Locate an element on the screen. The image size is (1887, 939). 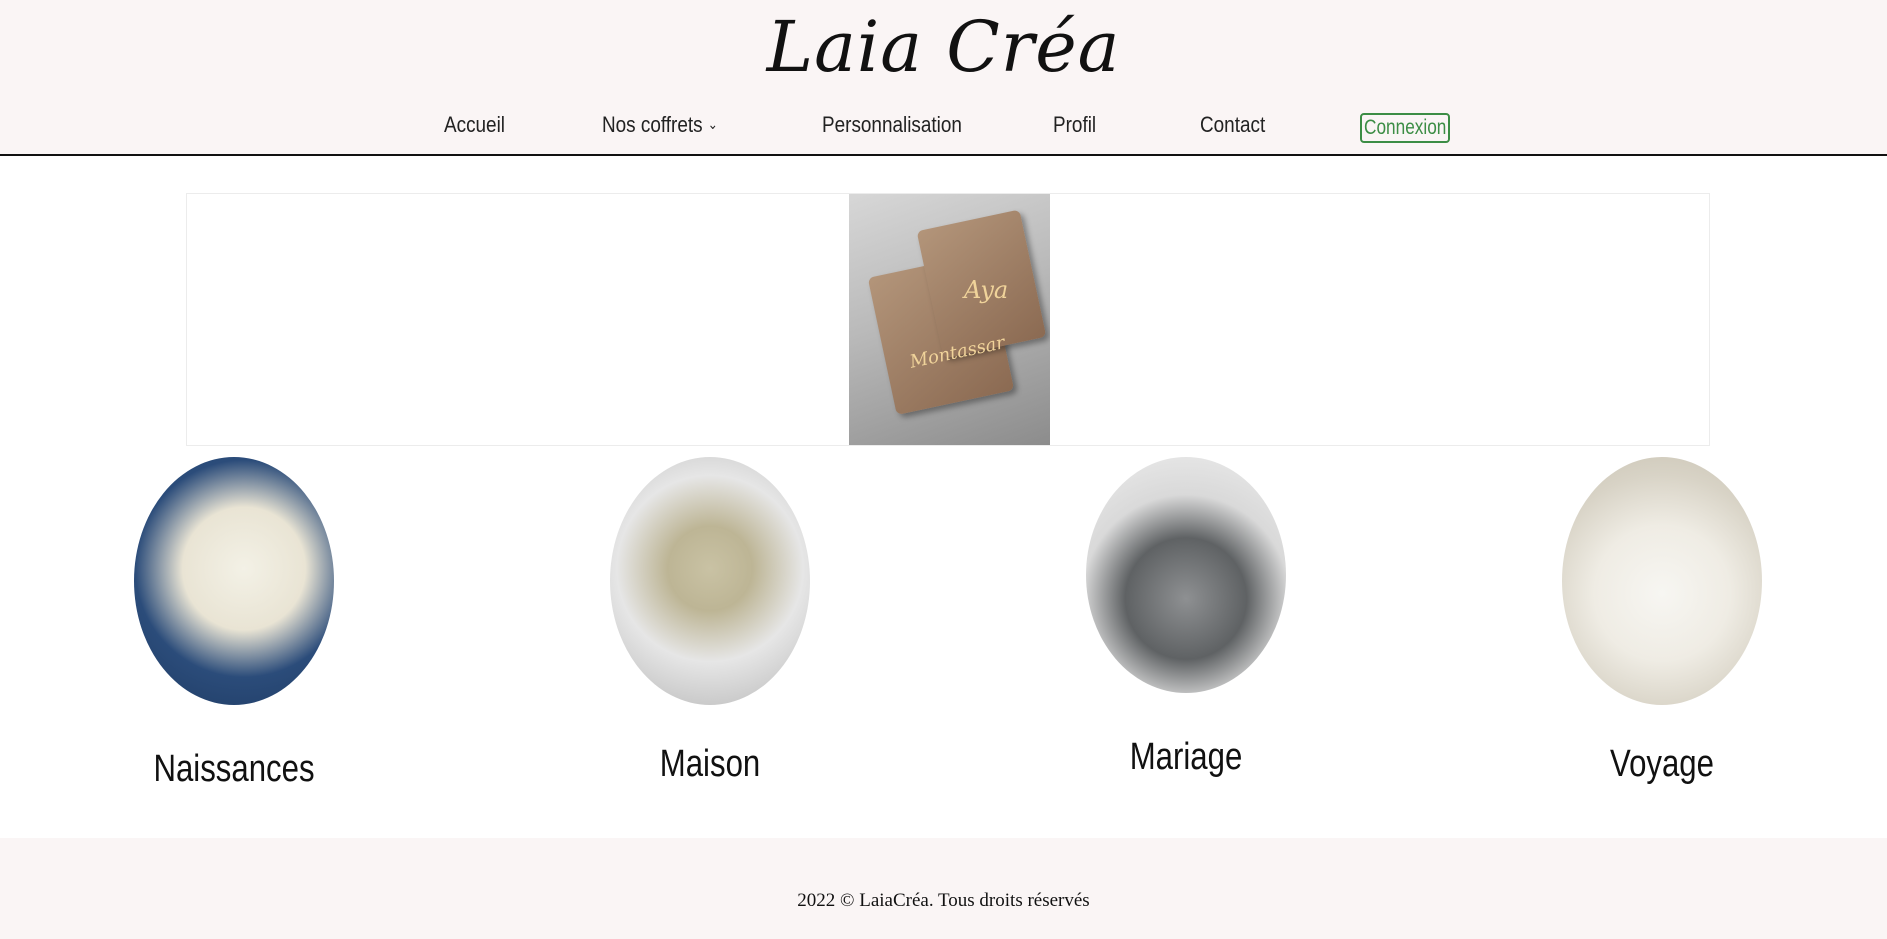
copyright-text: 2022 © LaiaCréa. Tous droits réservés is located at coordinates (943, 900).